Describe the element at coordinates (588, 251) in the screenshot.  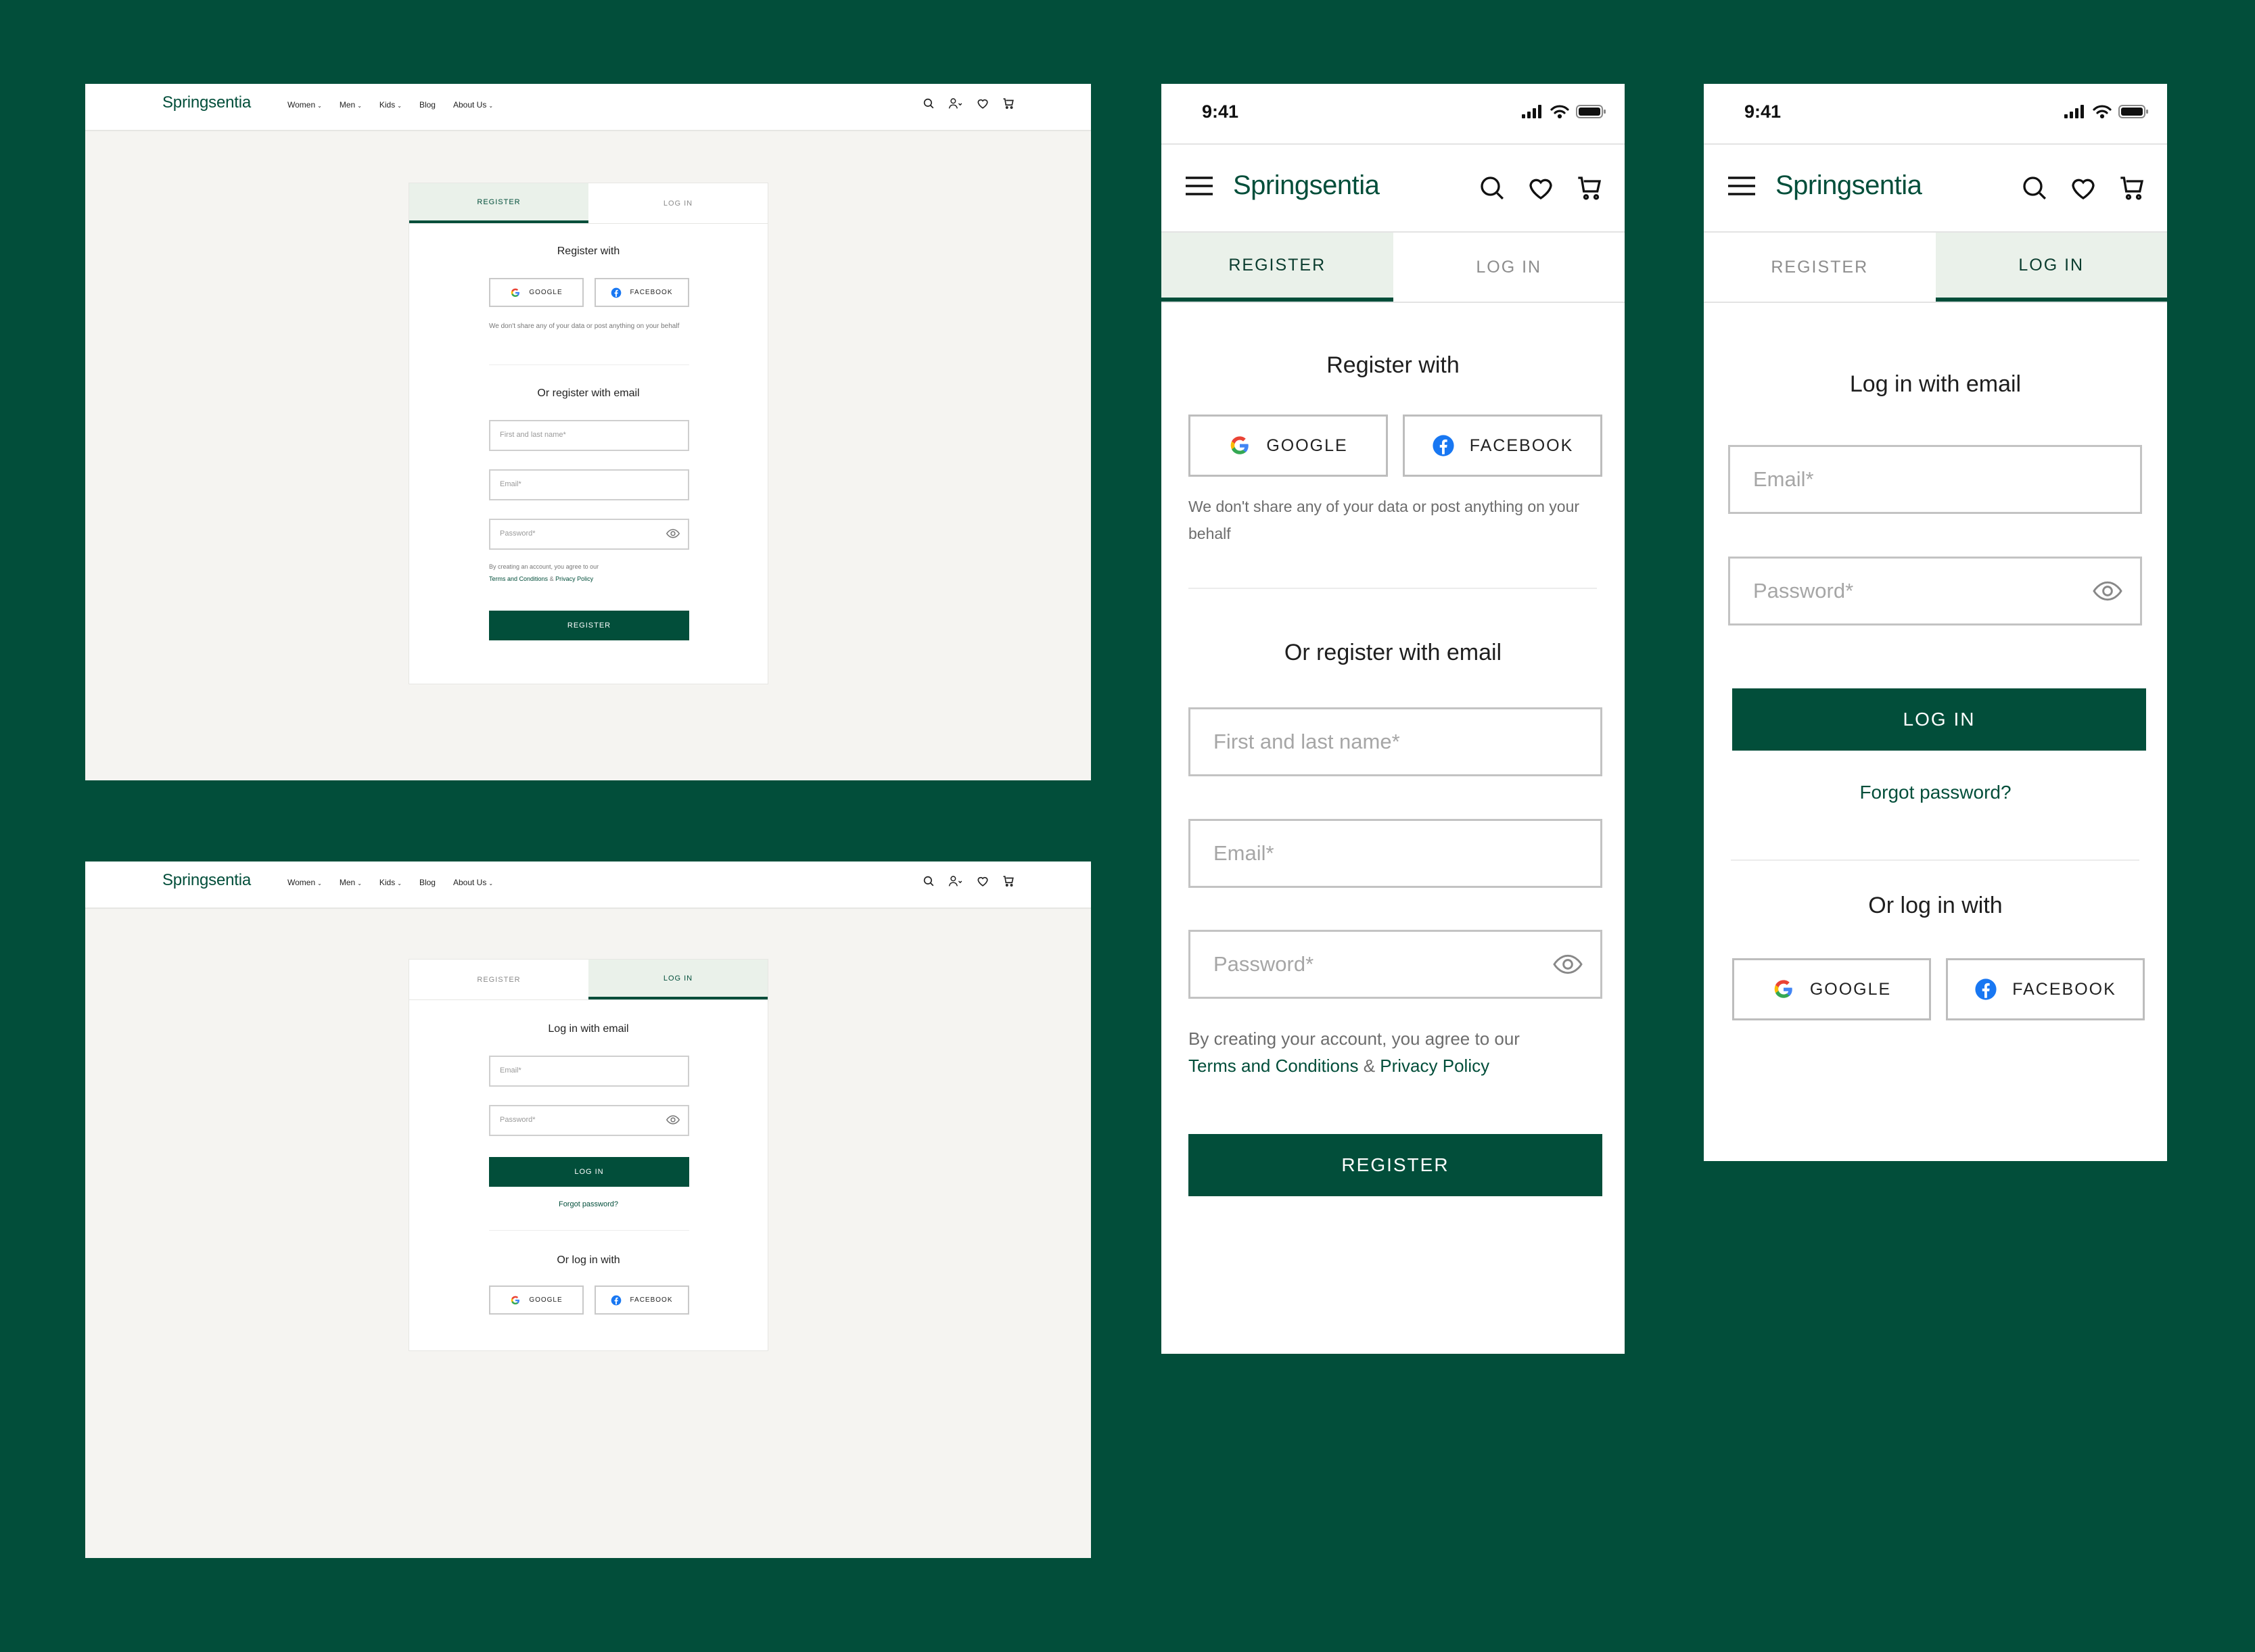
I see `register-with-heading: Register with` at that location.